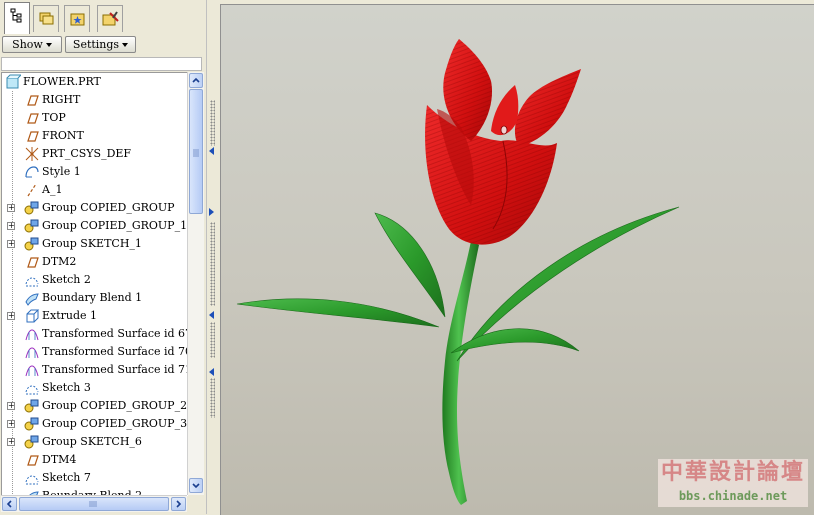 The image size is (814, 515). Describe the element at coordinates (32, 44) in the screenshot. I see `show-menu-button: Show` at that location.